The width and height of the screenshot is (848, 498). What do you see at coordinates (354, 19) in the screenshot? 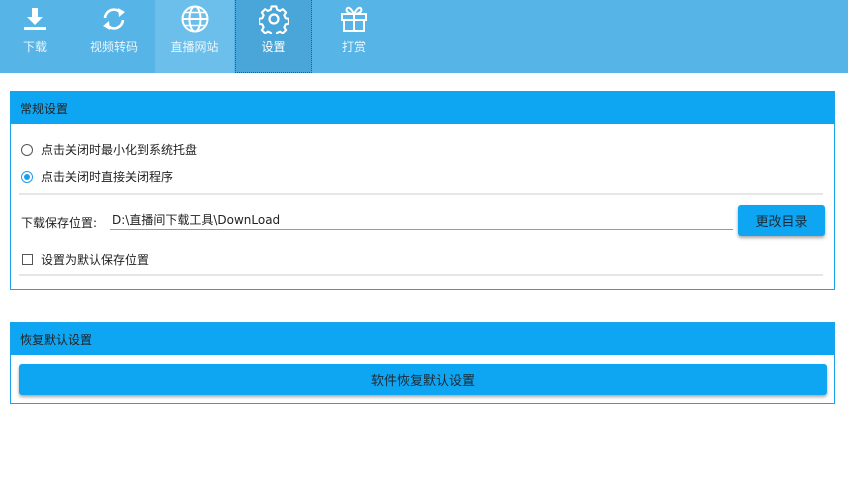
I see `gift-icon` at bounding box center [354, 19].